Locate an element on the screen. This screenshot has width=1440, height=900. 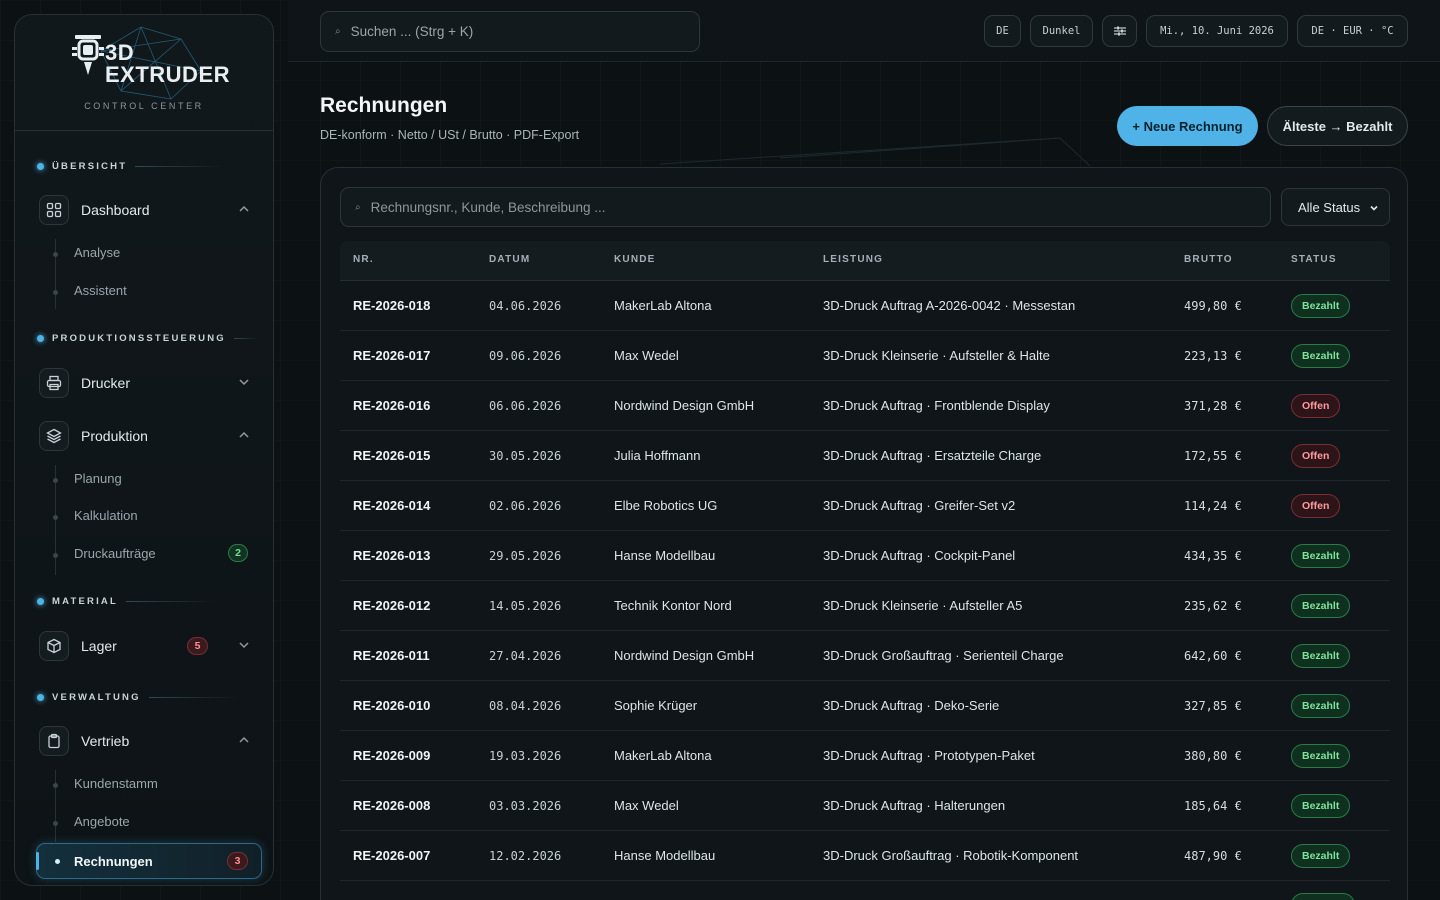
section-production-control: PRODUKTIONSSTEUERUNG is located at coordinates (147, 338).